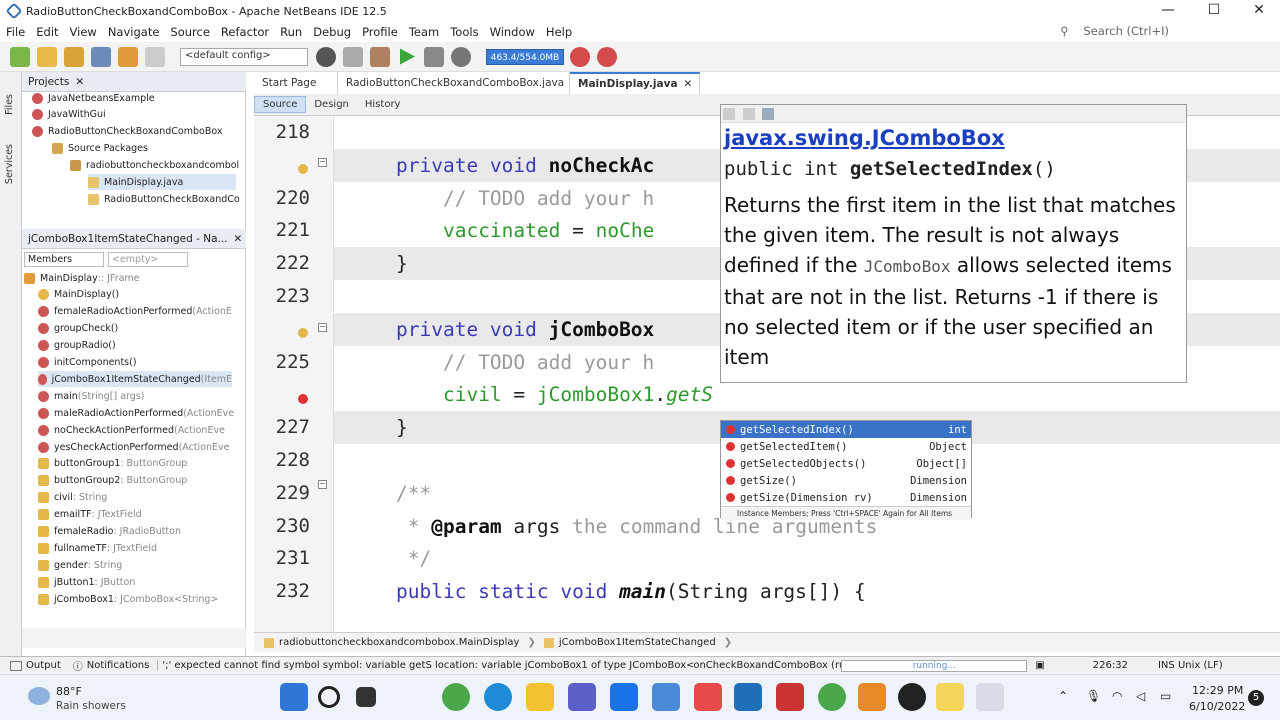  What do you see at coordinates (953, 136) in the screenshot?
I see `javadoc-class-link: javax.swing.JComboBox` at bounding box center [953, 136].